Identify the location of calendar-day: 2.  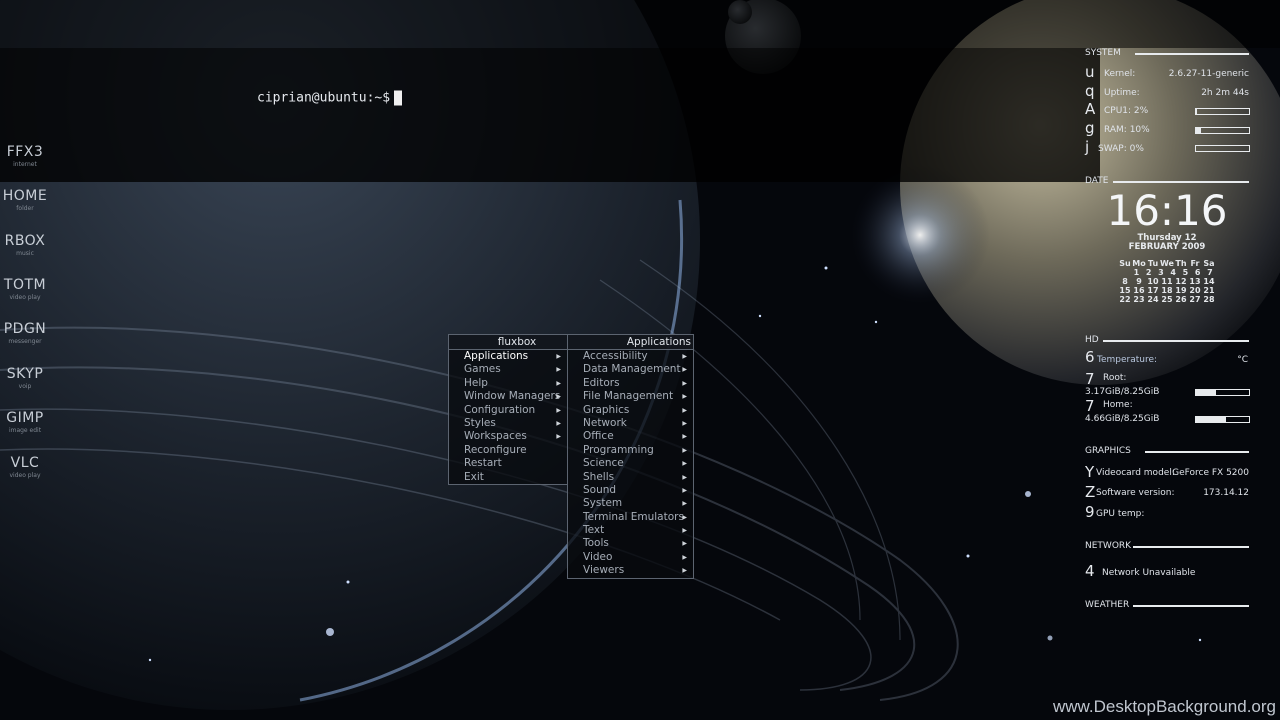
(1148, 272).